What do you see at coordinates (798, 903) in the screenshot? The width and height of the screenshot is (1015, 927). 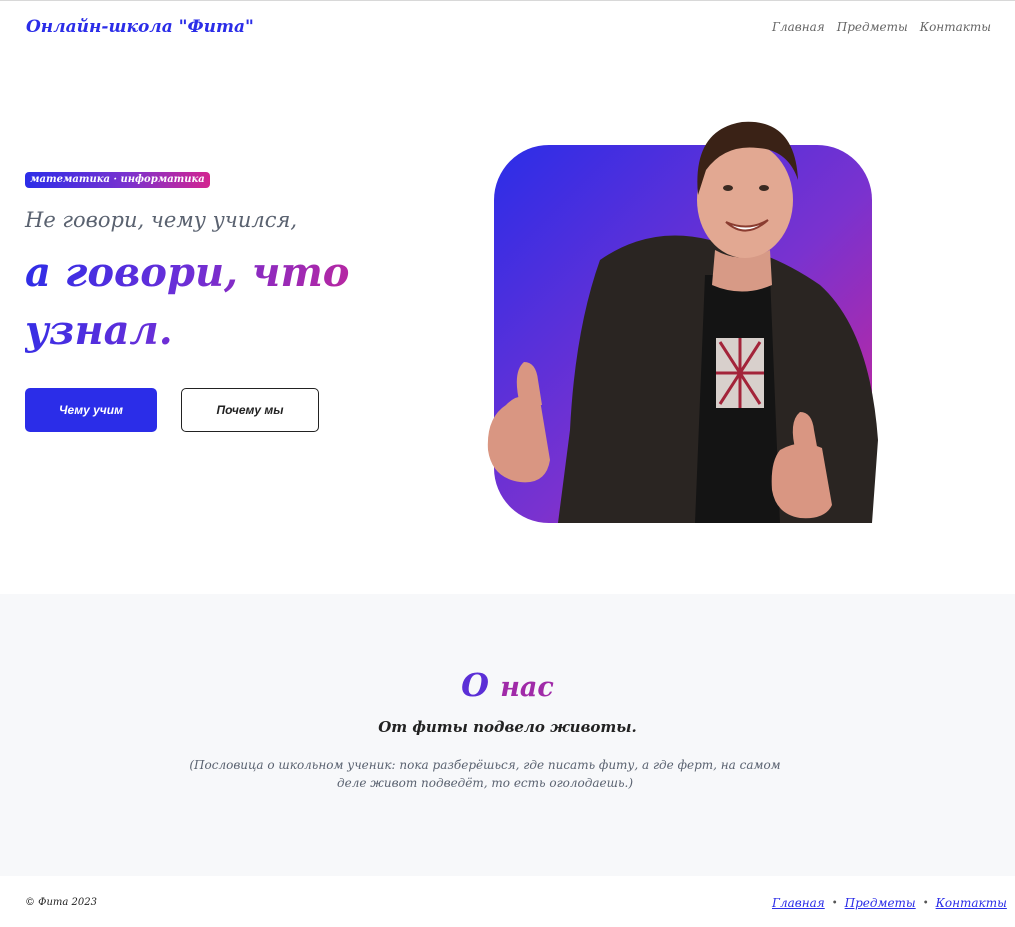 I see `footer-link-home: Главная` at bounding box center [798, 903].